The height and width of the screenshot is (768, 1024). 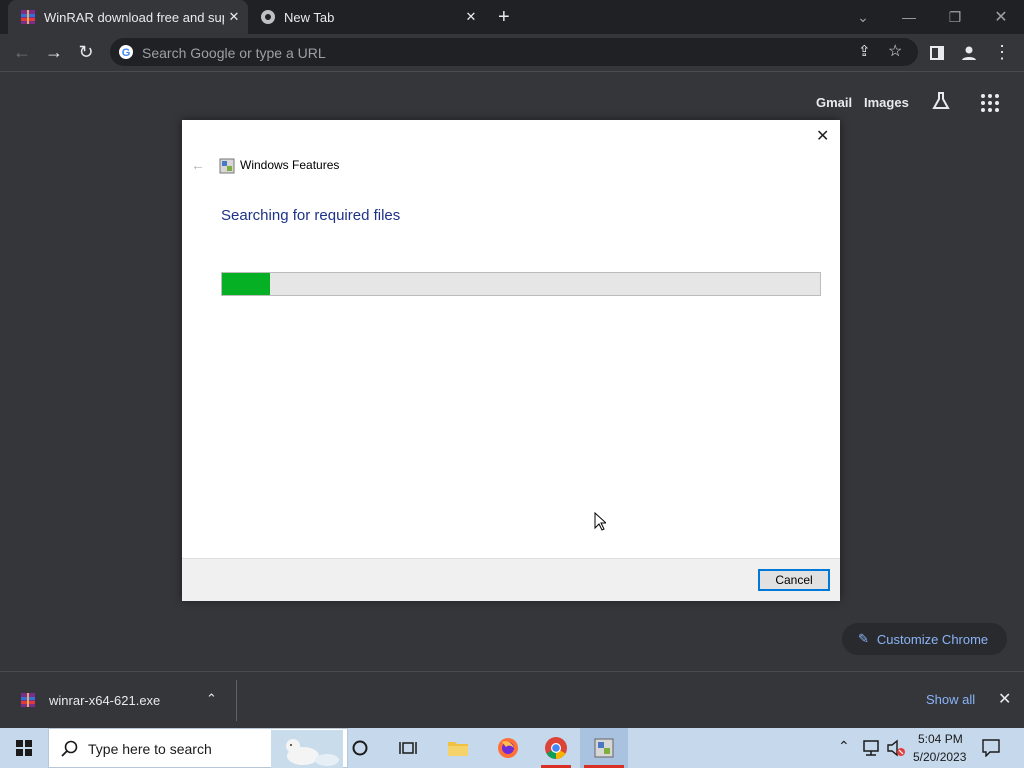 What do you see at coordinates (604, 748) in the screenshot?
I see `windows-features-taskbar-icon` at bounding box center [604, 748].